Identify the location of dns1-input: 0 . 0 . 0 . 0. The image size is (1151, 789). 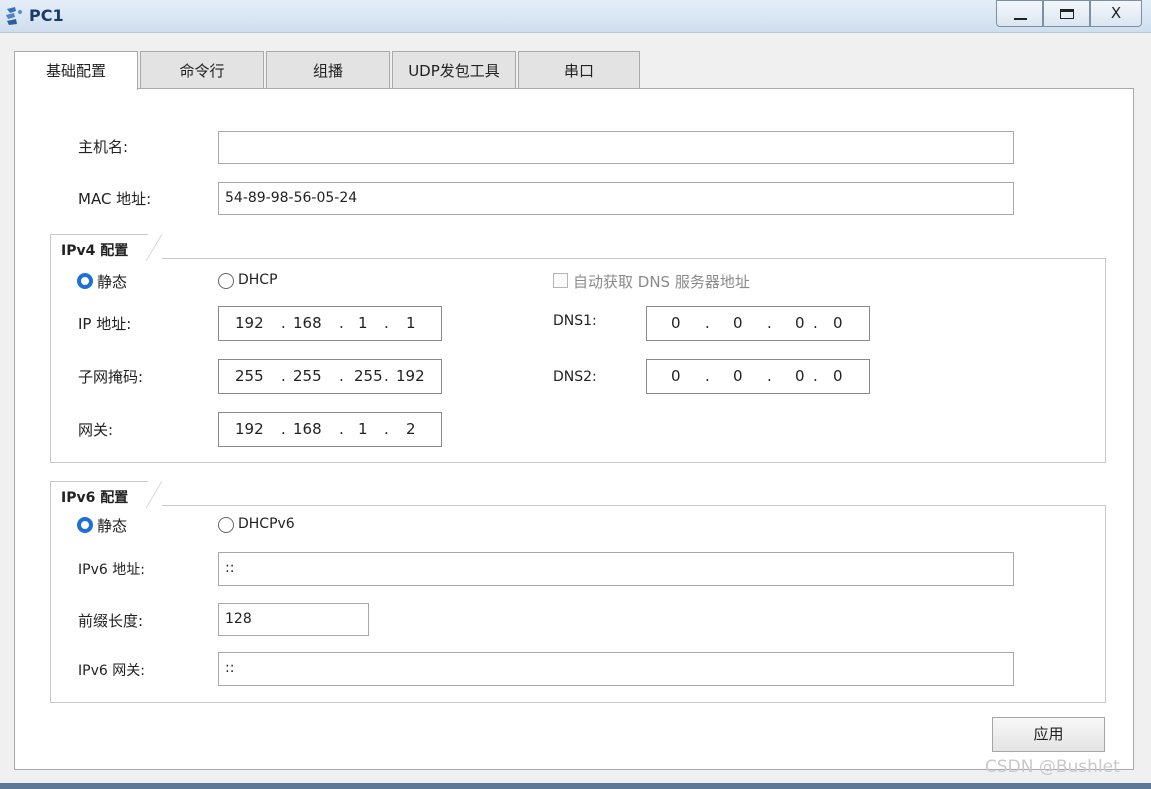
(758, 323).